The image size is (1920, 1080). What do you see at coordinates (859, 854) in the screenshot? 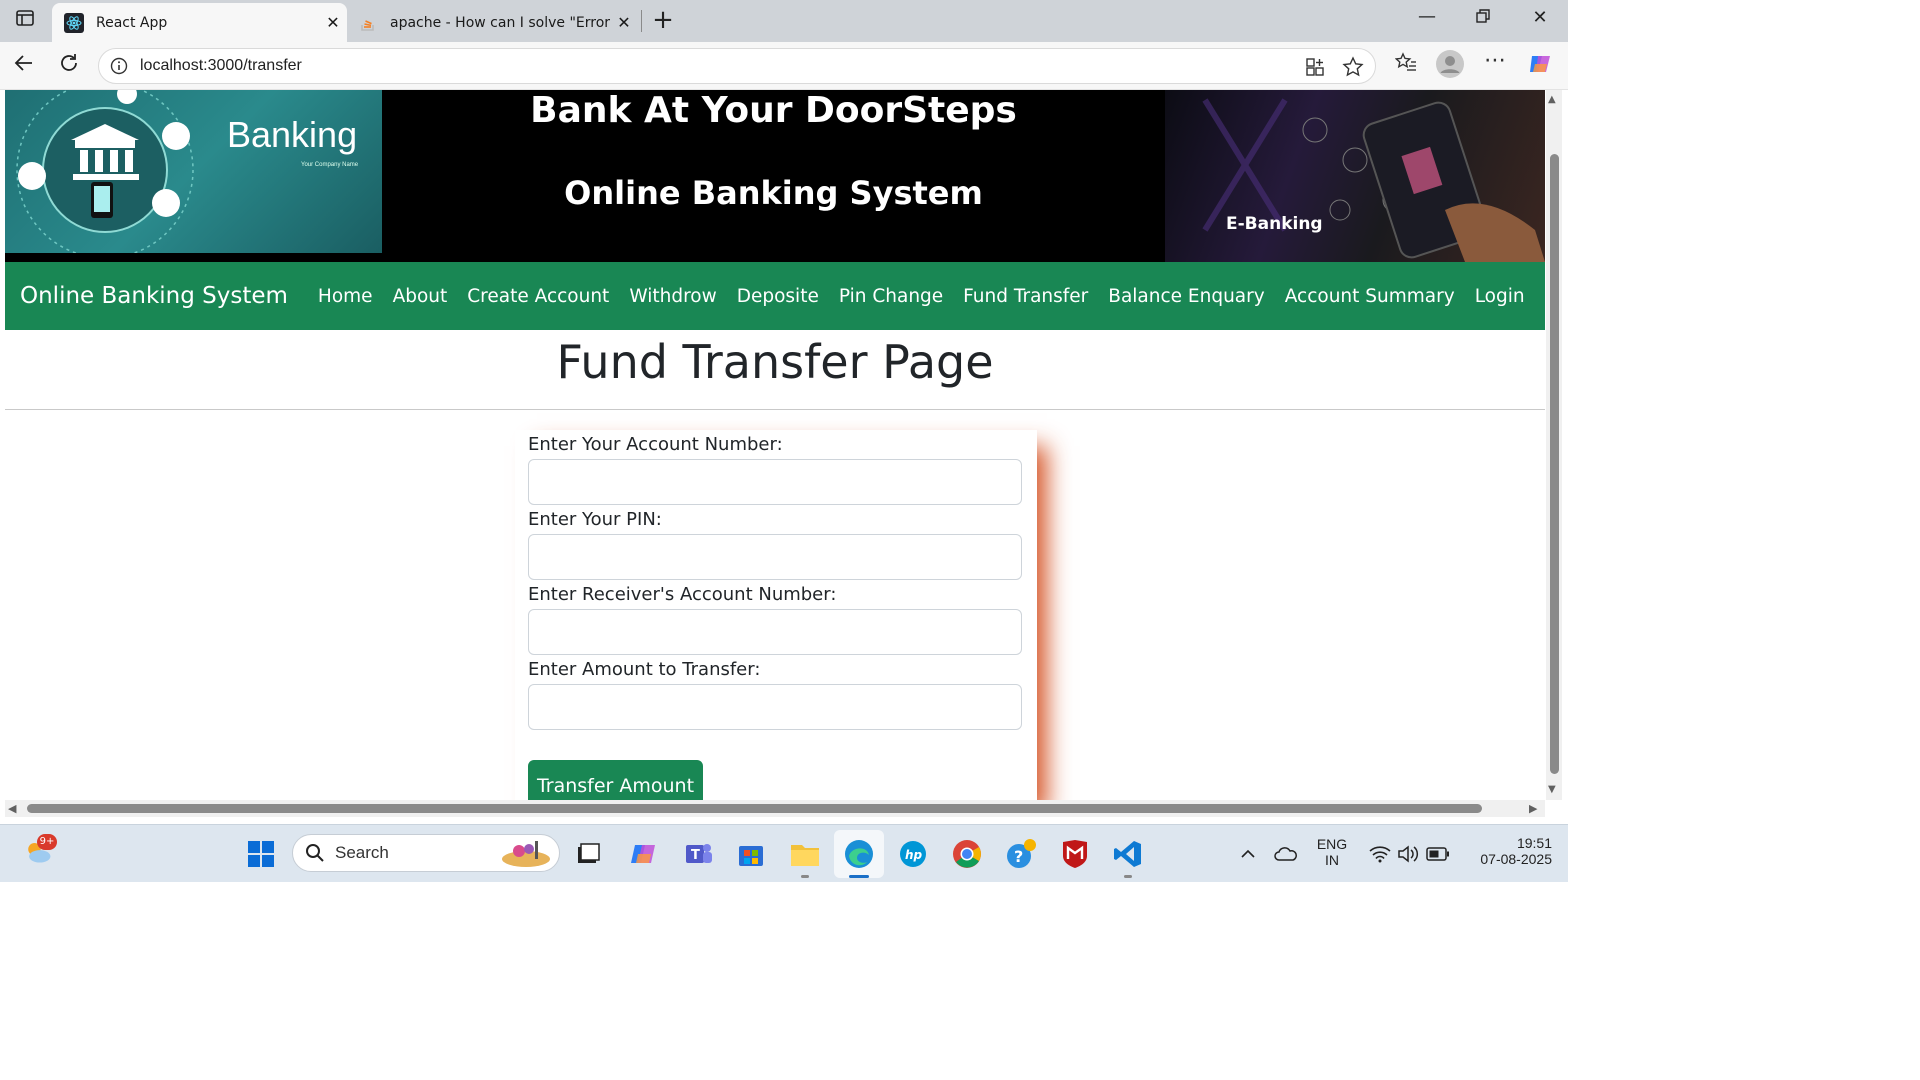
I see `edge-icon` at bounding box center [859, 854].